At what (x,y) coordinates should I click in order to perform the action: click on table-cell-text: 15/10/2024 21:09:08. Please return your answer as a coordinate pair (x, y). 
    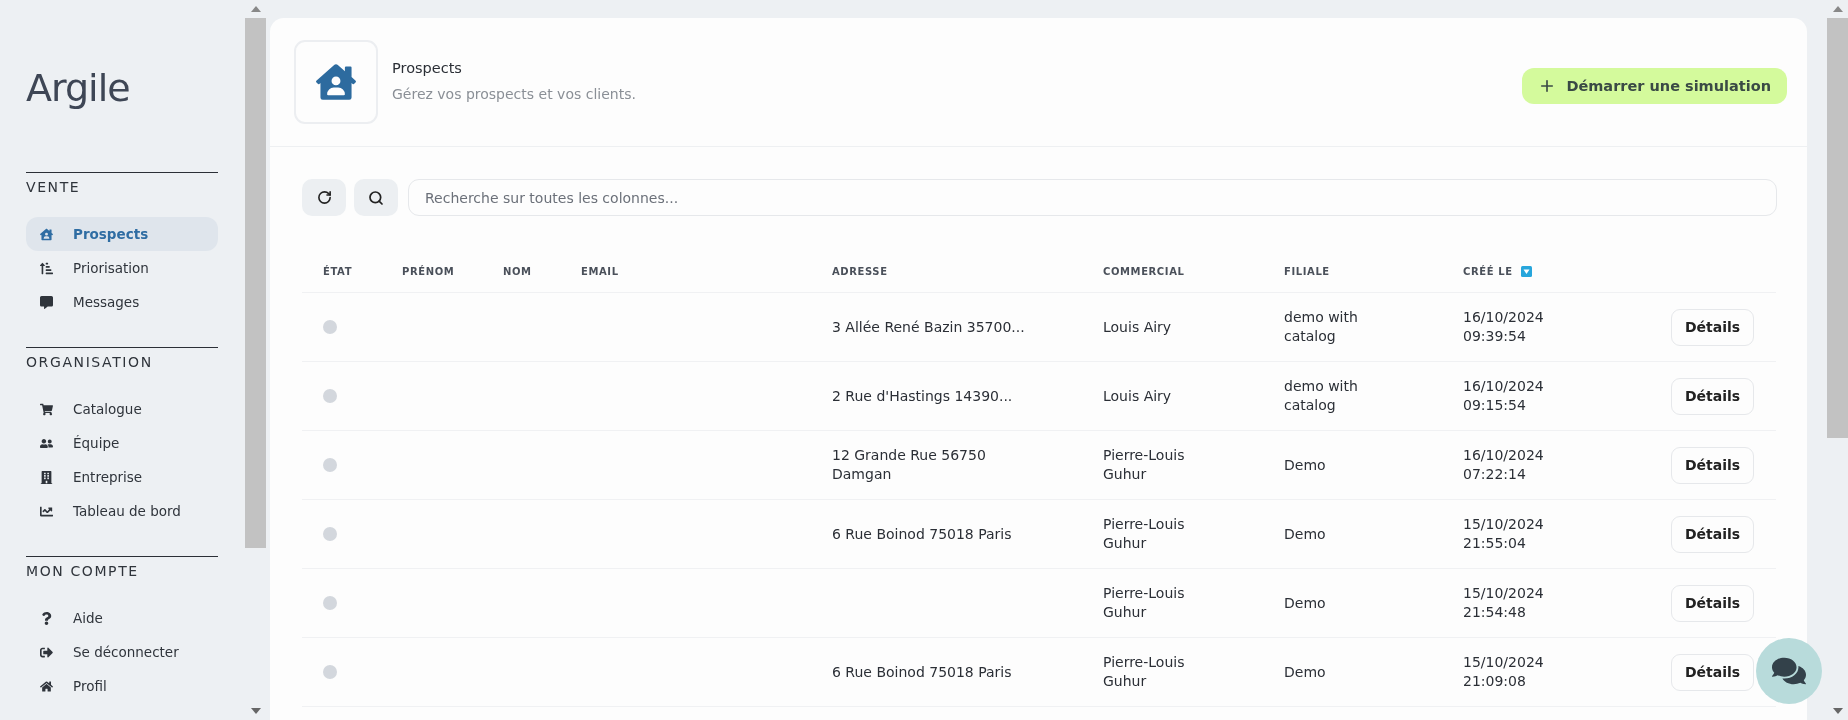
    Looking at the image, I should click on (1504, 672).